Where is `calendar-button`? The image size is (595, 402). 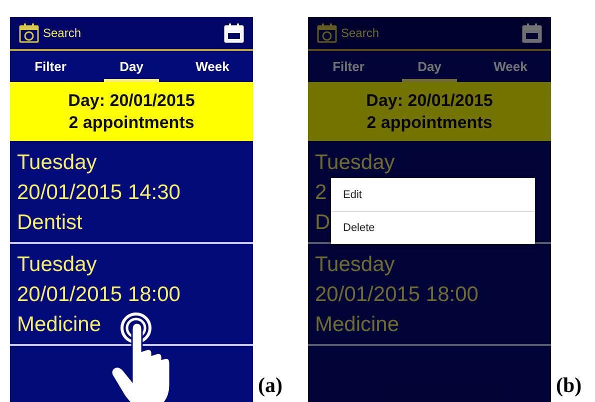
calendar-button is located at coordinates (234, 33).